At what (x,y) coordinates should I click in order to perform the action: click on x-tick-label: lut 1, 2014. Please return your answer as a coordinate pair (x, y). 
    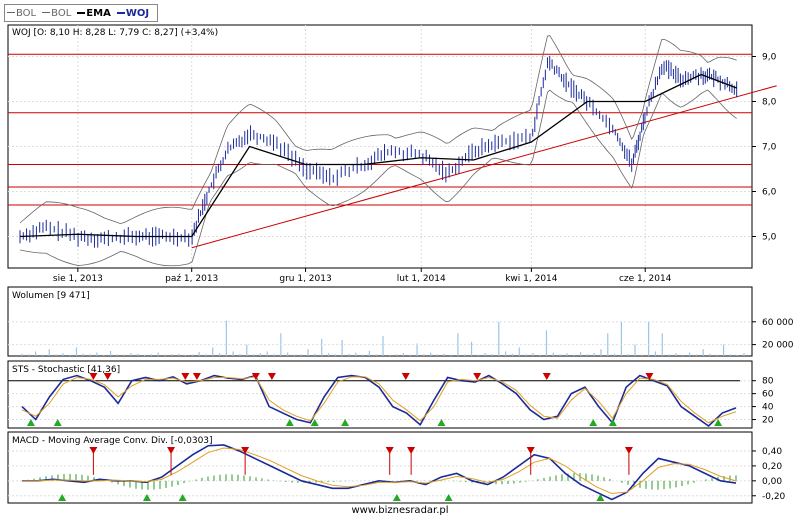
    Looking at the image, I should click on (421, 279).